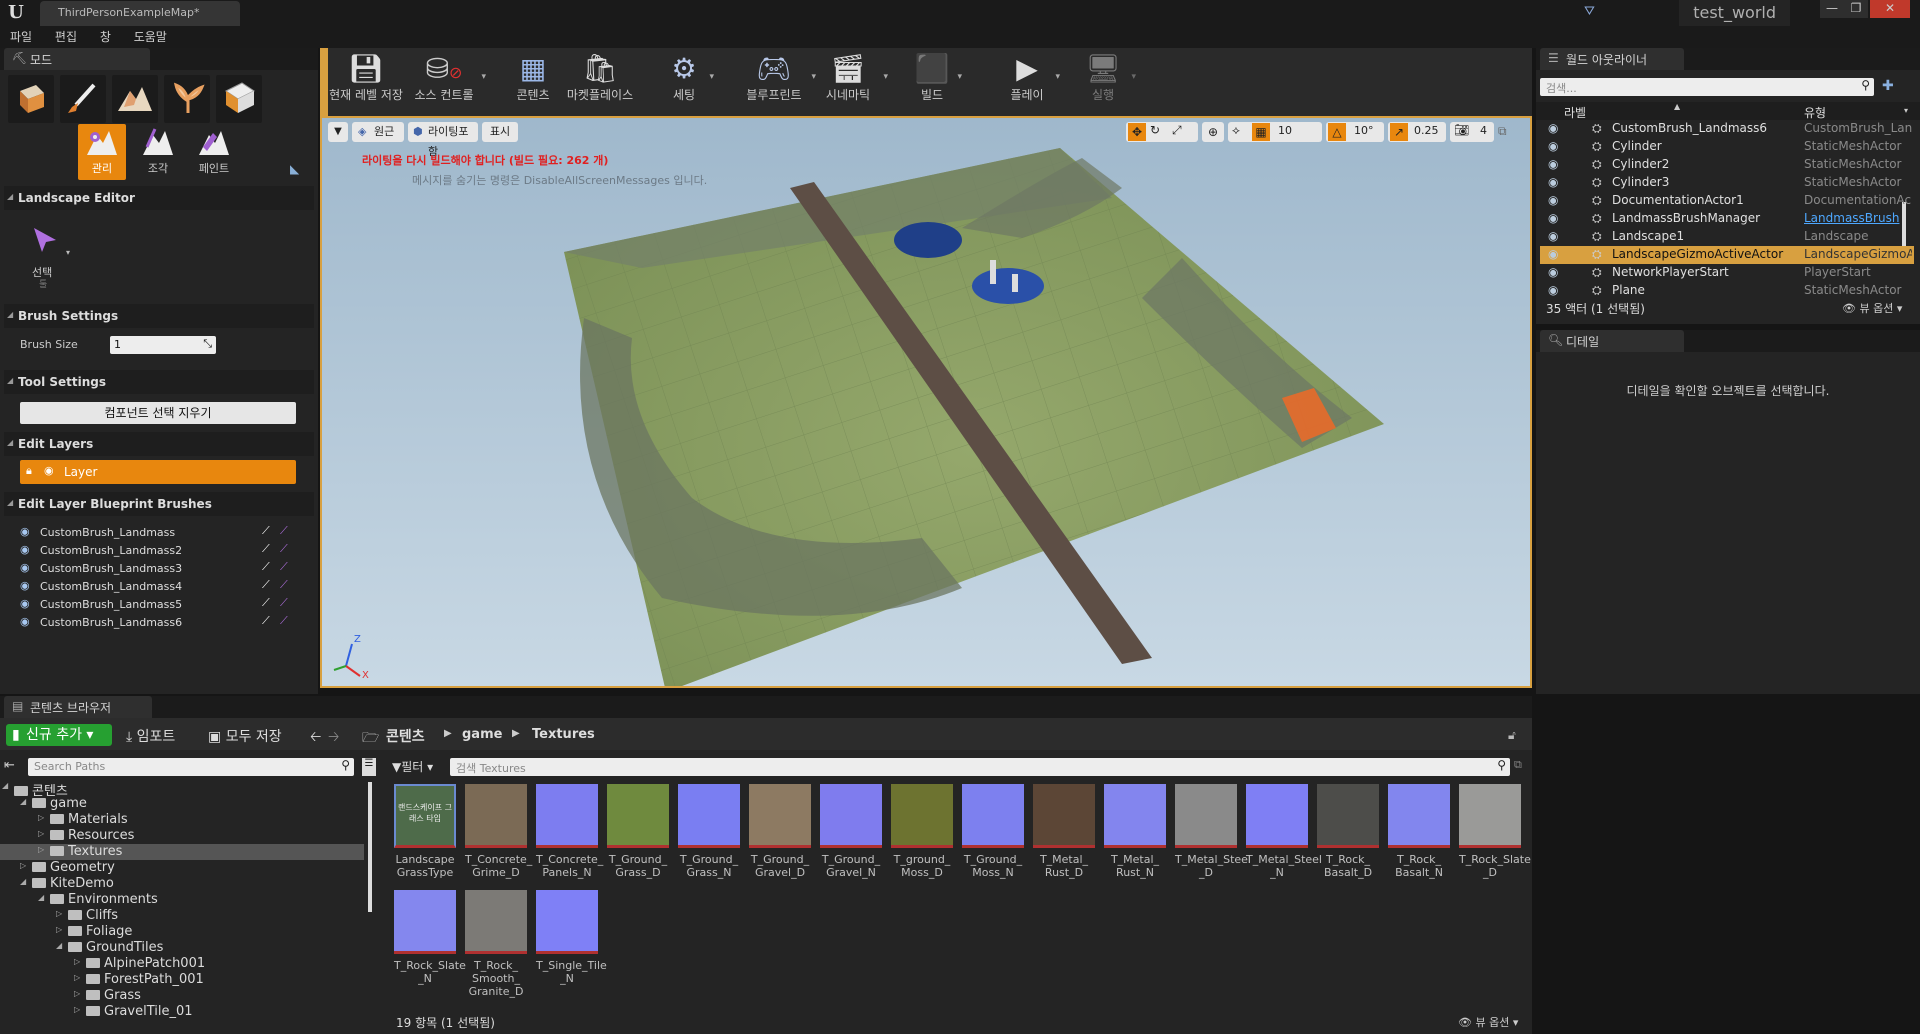  I want to click on menu-edit: 편집, so click(66, 37).